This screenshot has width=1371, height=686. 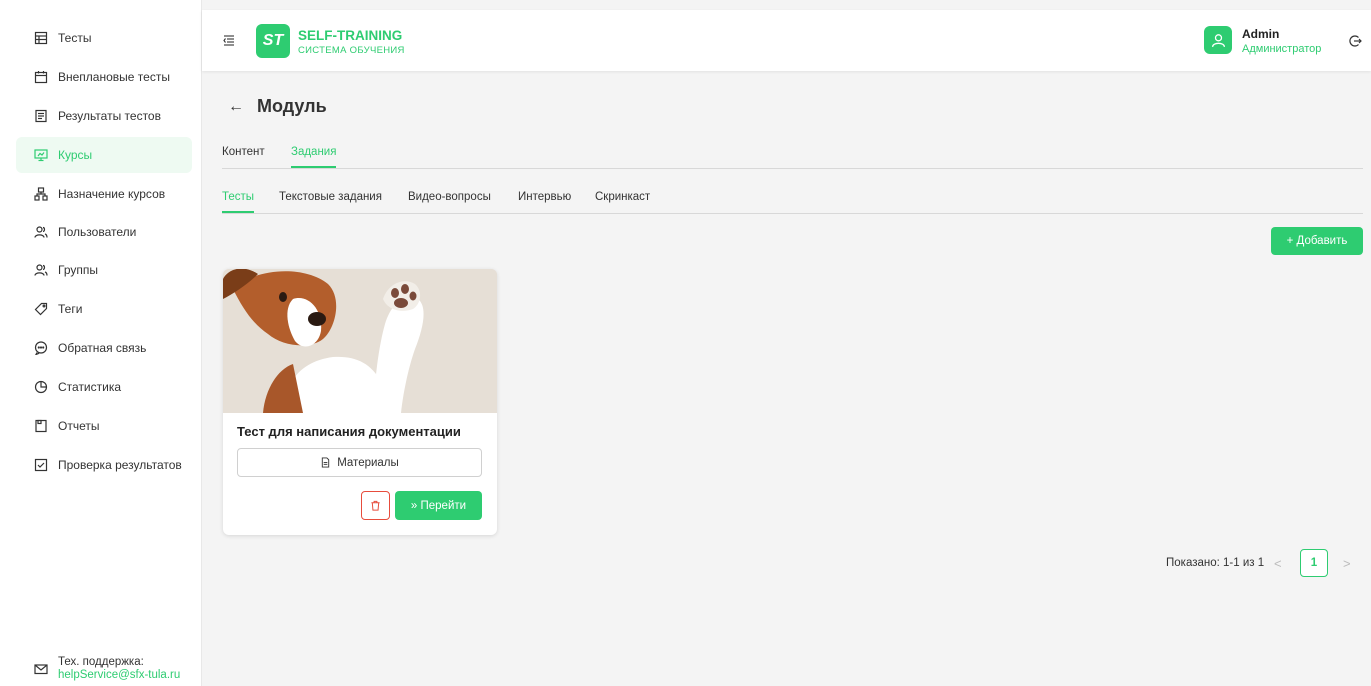 What do you see at coordinates (75, 38) in the screenshot?
I see `sidebar-item-label: Тесты` at bounding box center [75, 38].